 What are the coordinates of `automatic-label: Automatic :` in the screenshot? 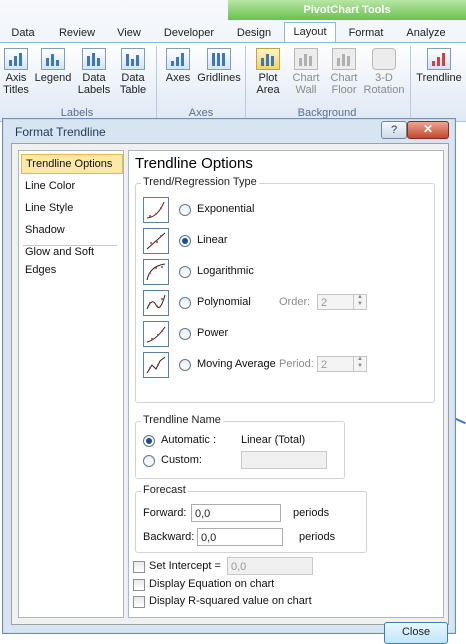 It's located at (189, 440).